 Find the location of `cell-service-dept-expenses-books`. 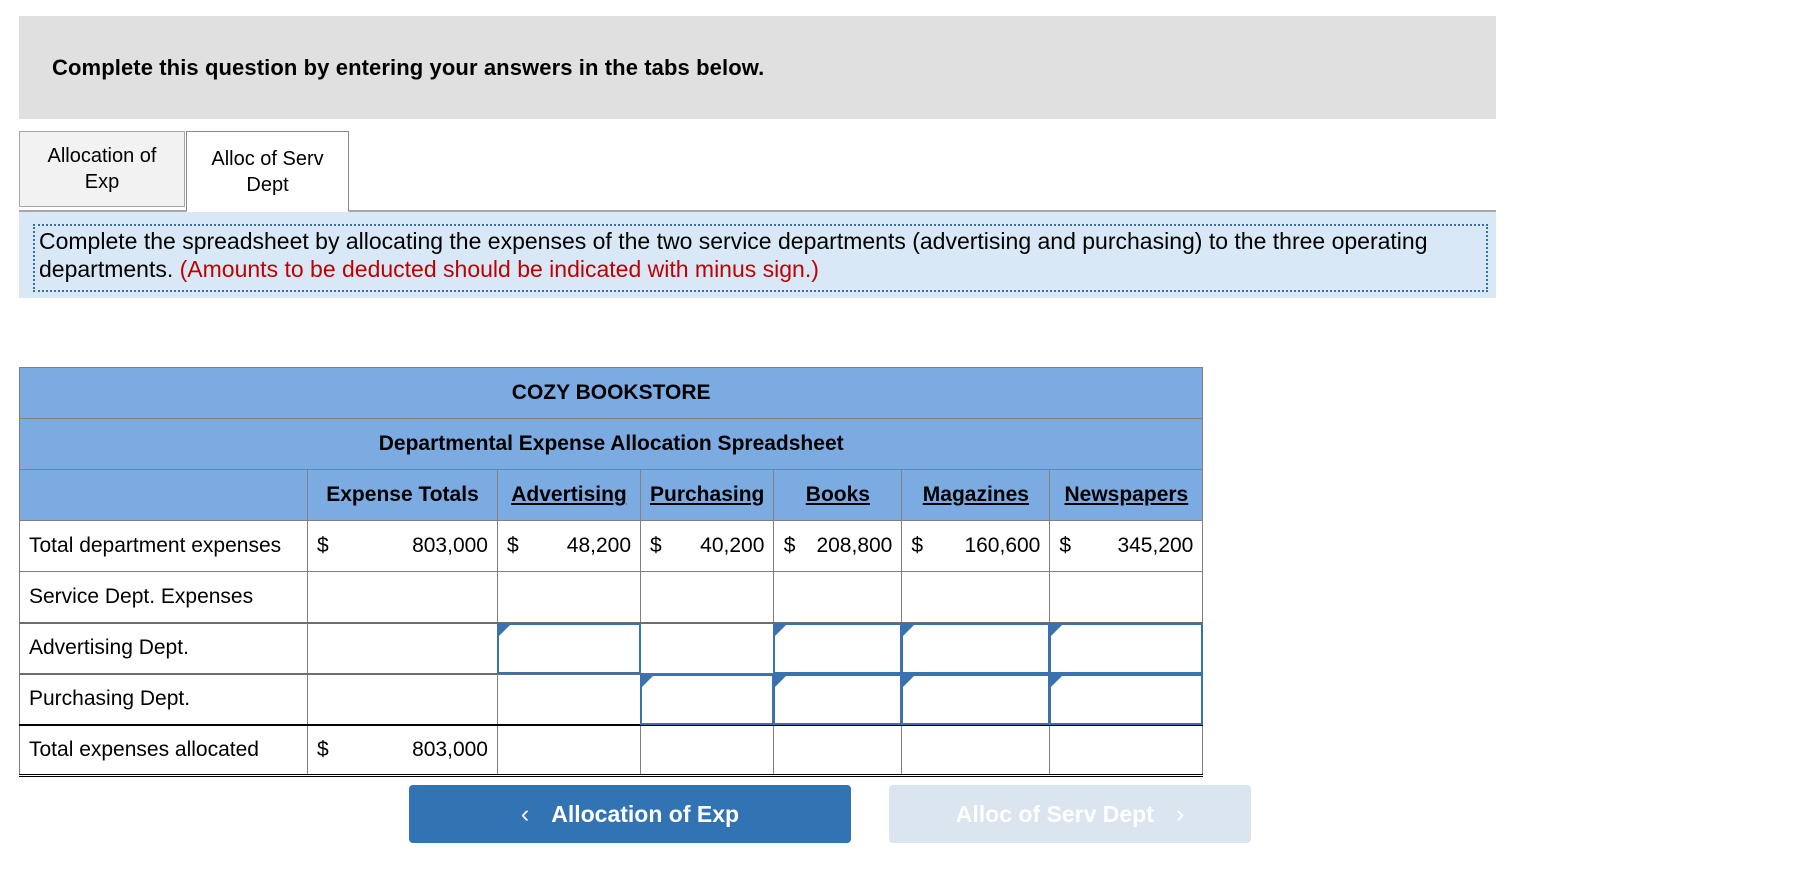

cell-service-dept-expenses-books is located at coordinates (838, 597).